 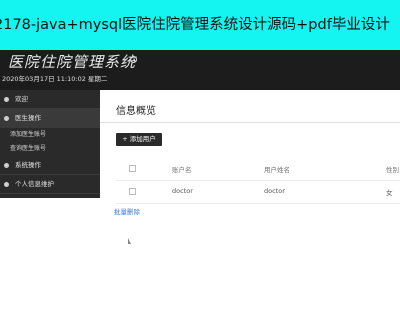 I want to click on table-header-row: 账户名 用户姓名 性别, so click(x=258, y=169).